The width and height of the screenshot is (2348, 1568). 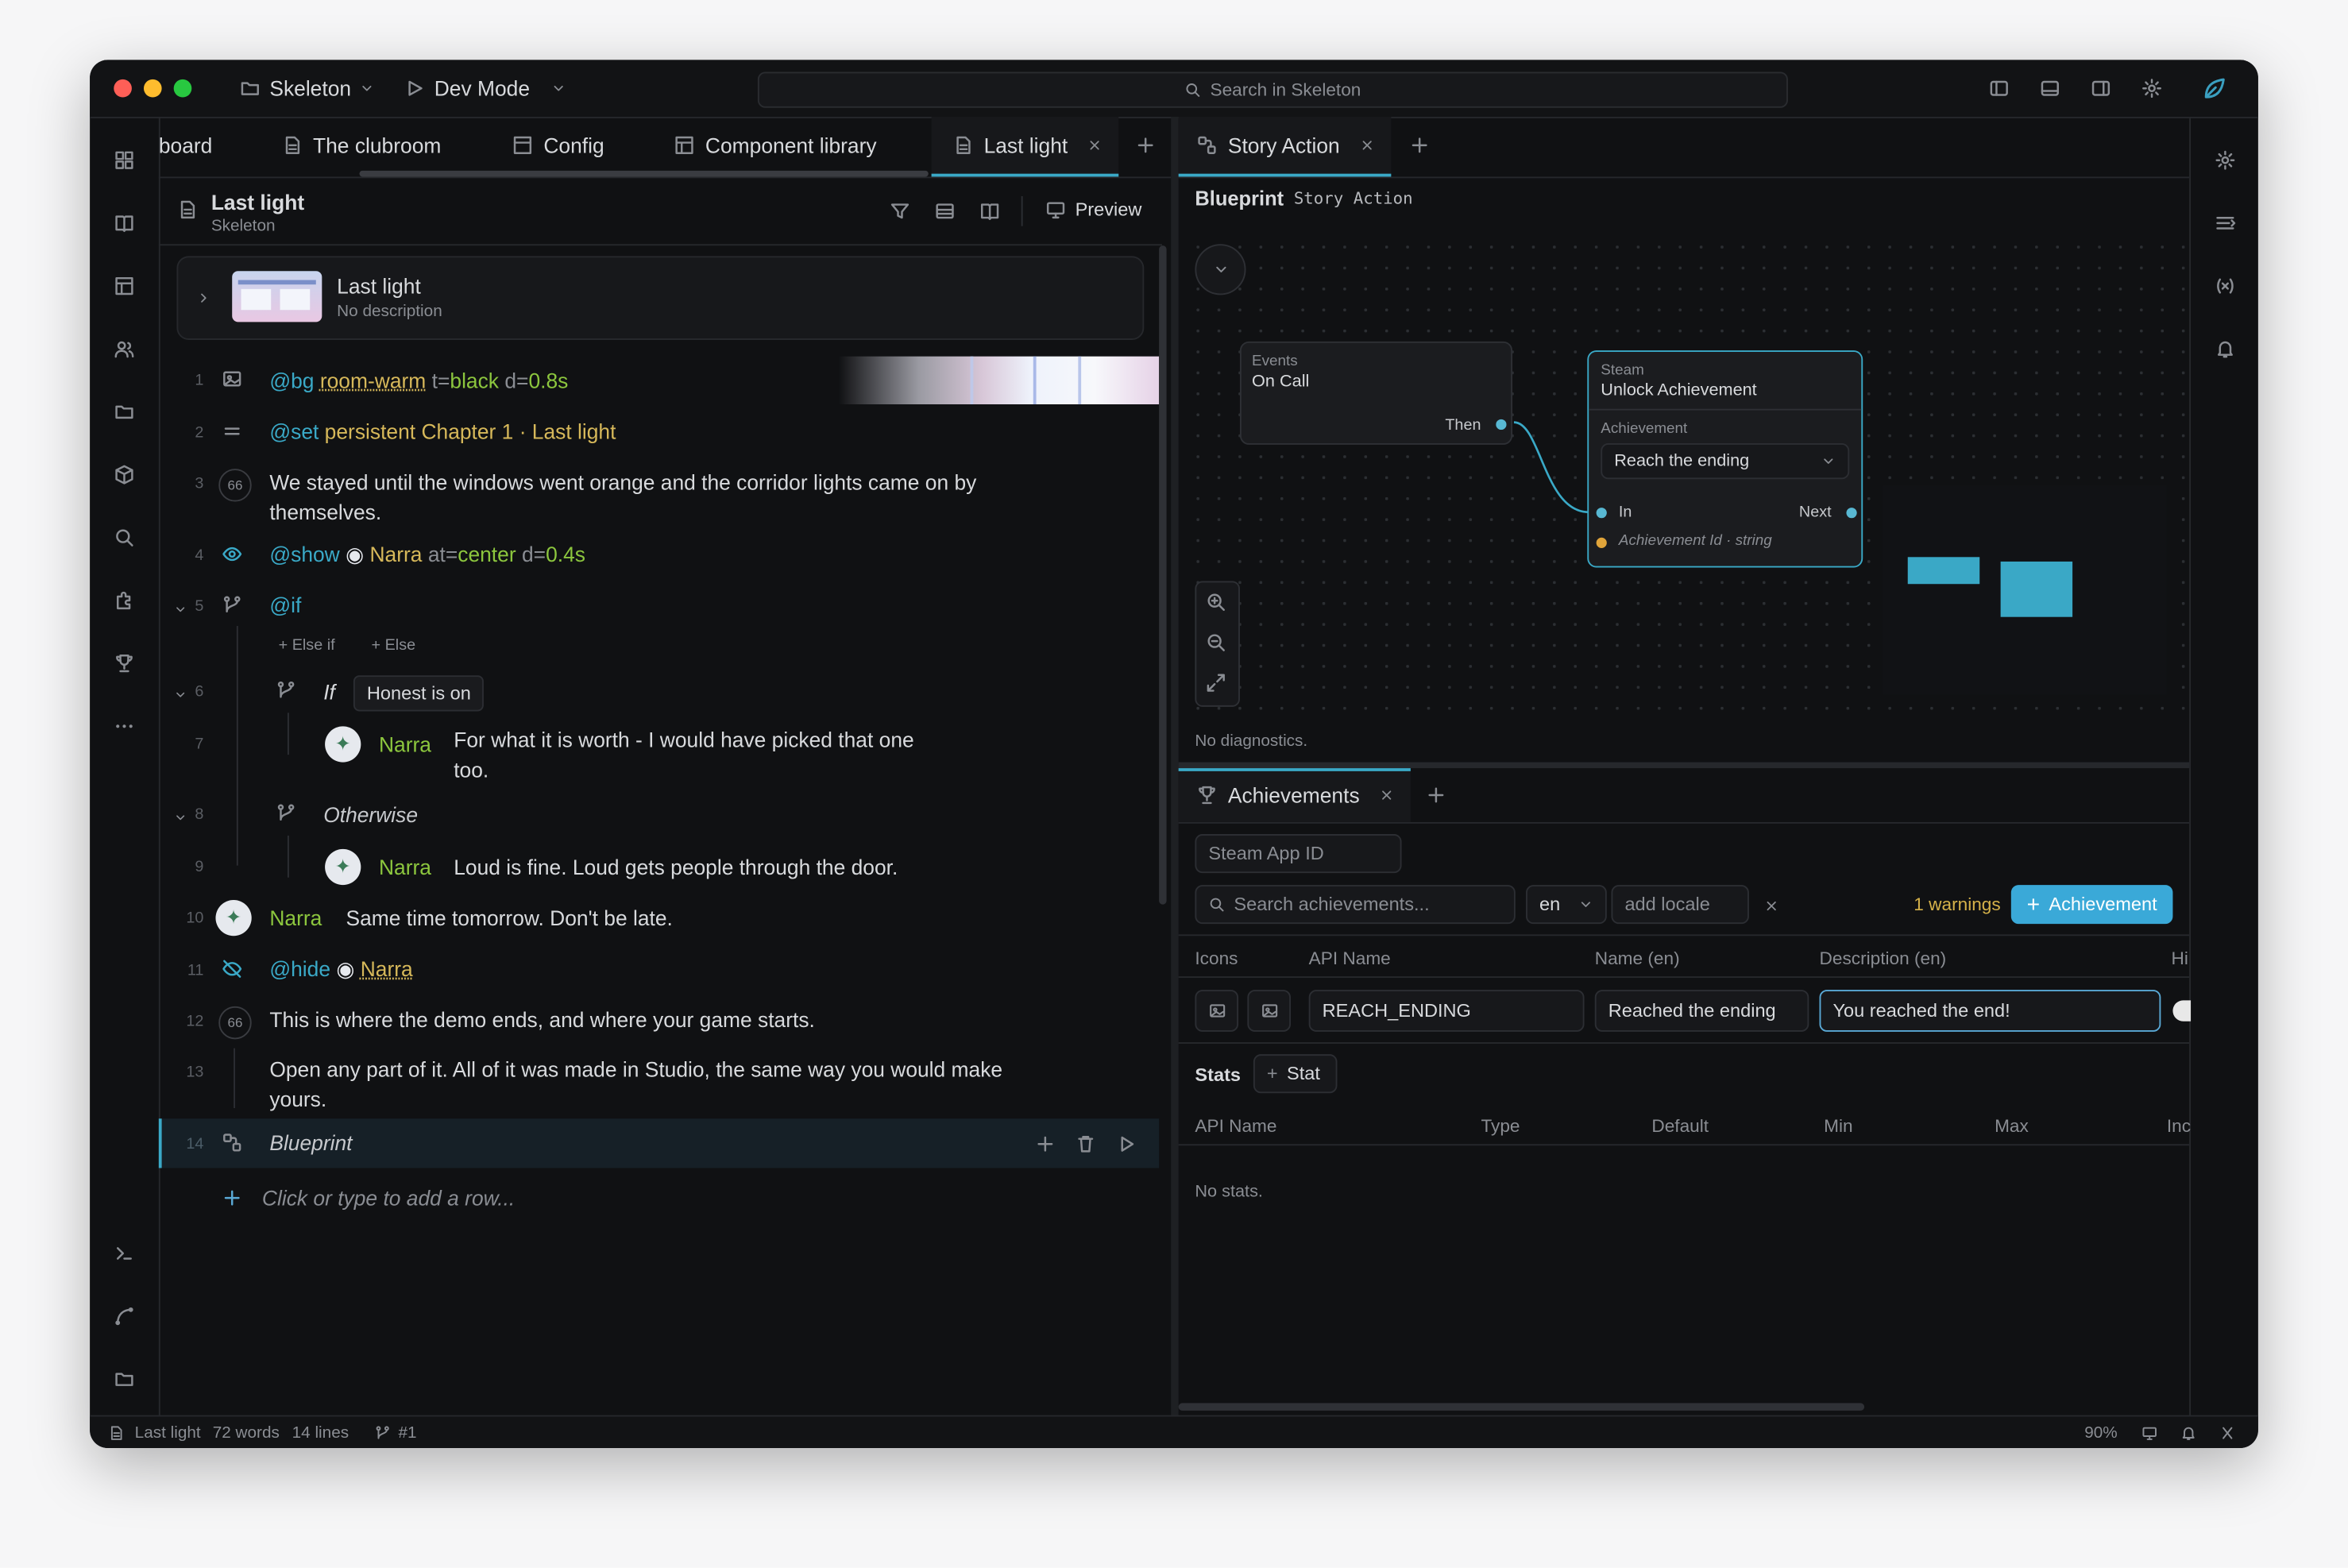 I want to click on mode-switcher: Dev Mode, so click(x=485, y=88).